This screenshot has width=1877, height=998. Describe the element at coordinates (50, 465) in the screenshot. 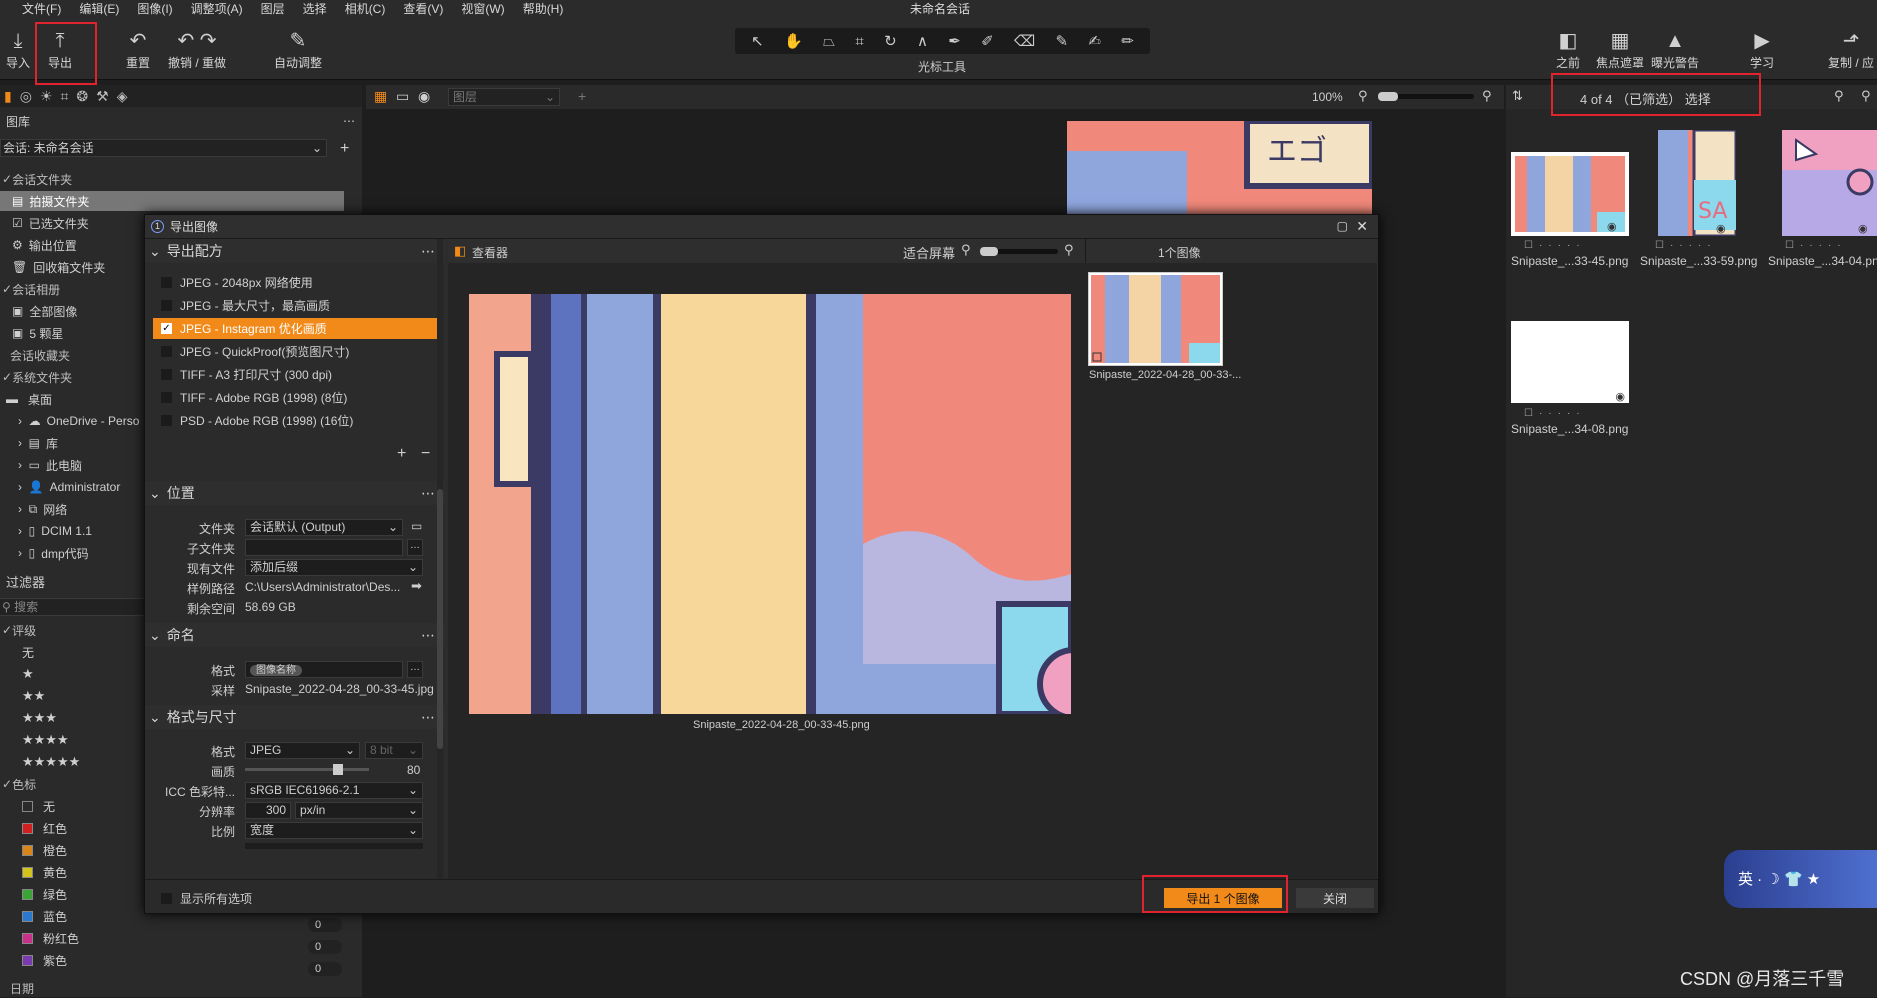

I see `tree-item: › ▭ 此电脑` at that location.